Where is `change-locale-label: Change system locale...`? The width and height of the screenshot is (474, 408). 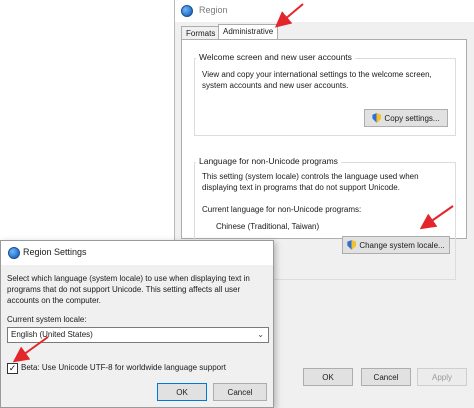 change-locale-label: Change system locale... is located at coordinates (402, 245).